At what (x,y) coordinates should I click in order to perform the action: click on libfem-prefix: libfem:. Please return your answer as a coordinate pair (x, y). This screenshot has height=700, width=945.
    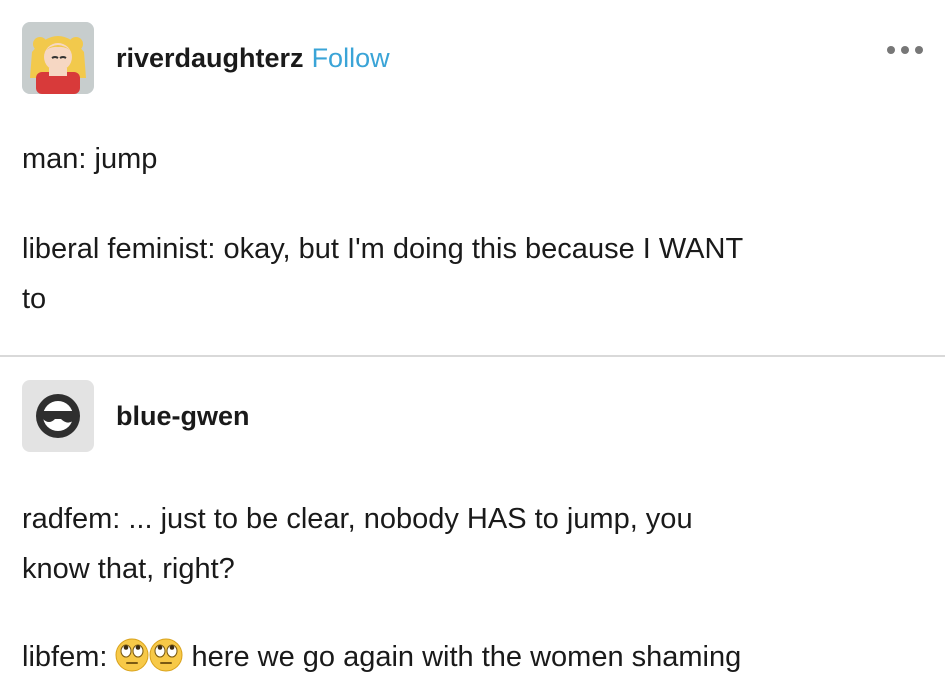
    Looking at the image, I should click on (65, 657).